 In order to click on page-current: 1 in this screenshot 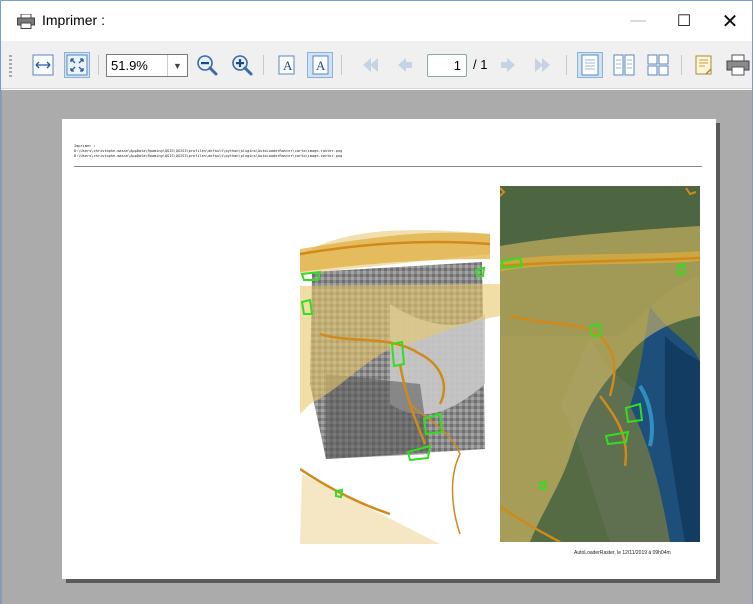, I will do `click(457, 65)`.